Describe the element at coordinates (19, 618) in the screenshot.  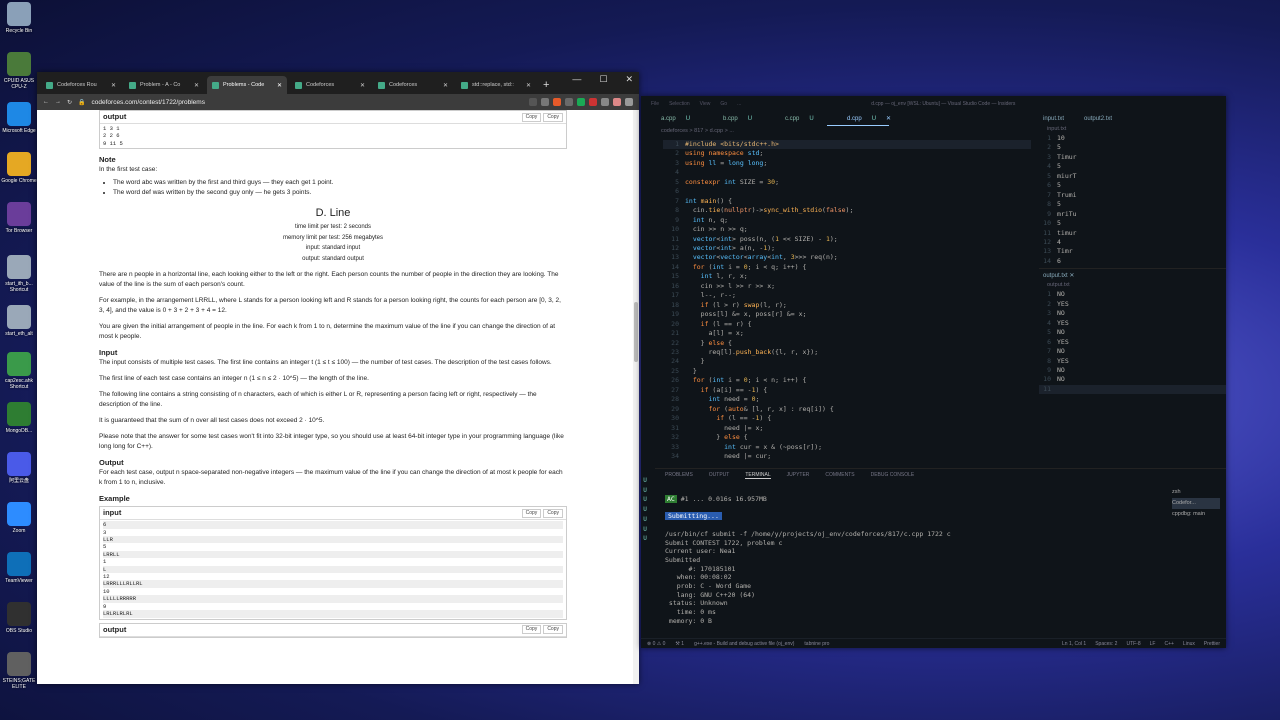
I see `desktop-icon: OBS Studio` at that location.